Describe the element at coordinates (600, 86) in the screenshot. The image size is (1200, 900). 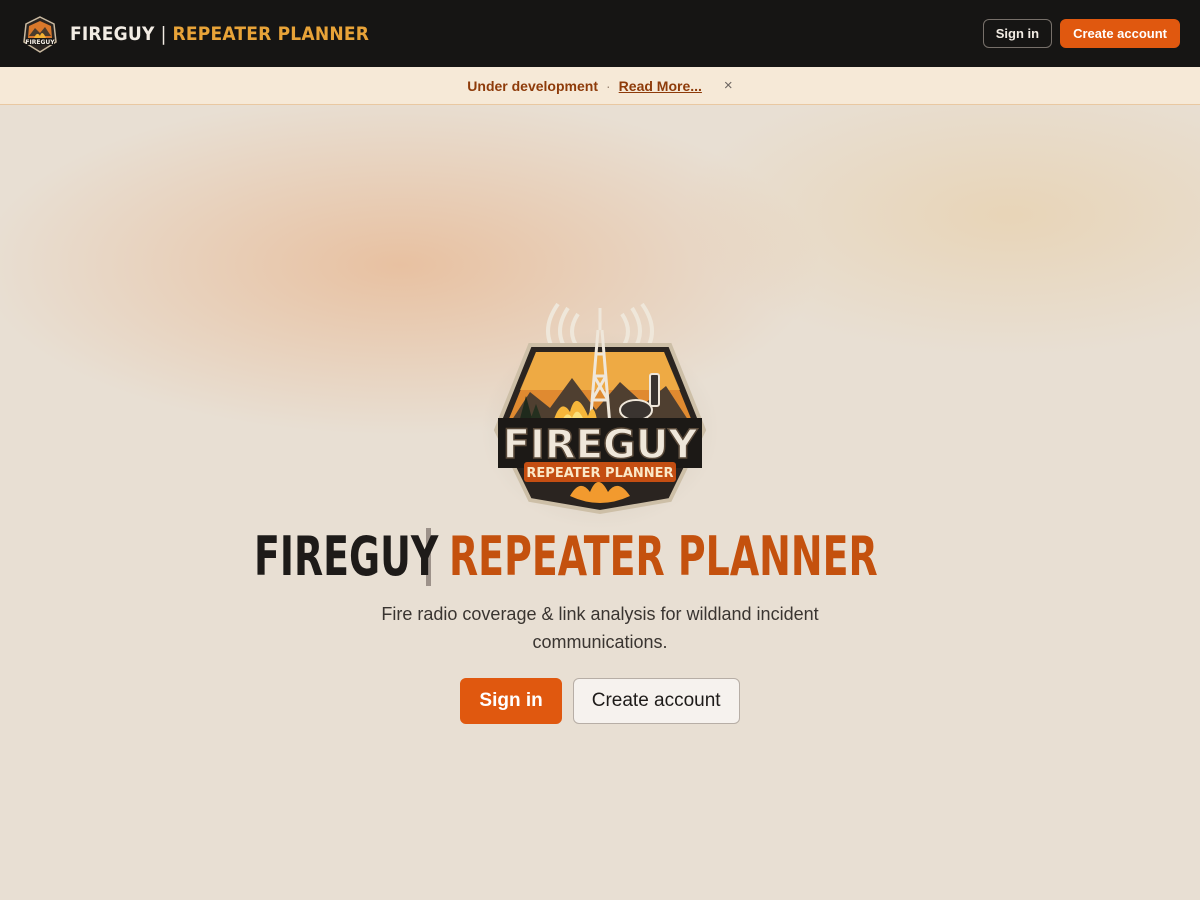
I see `dev-banner: Under development · Read More... ×` at that location.